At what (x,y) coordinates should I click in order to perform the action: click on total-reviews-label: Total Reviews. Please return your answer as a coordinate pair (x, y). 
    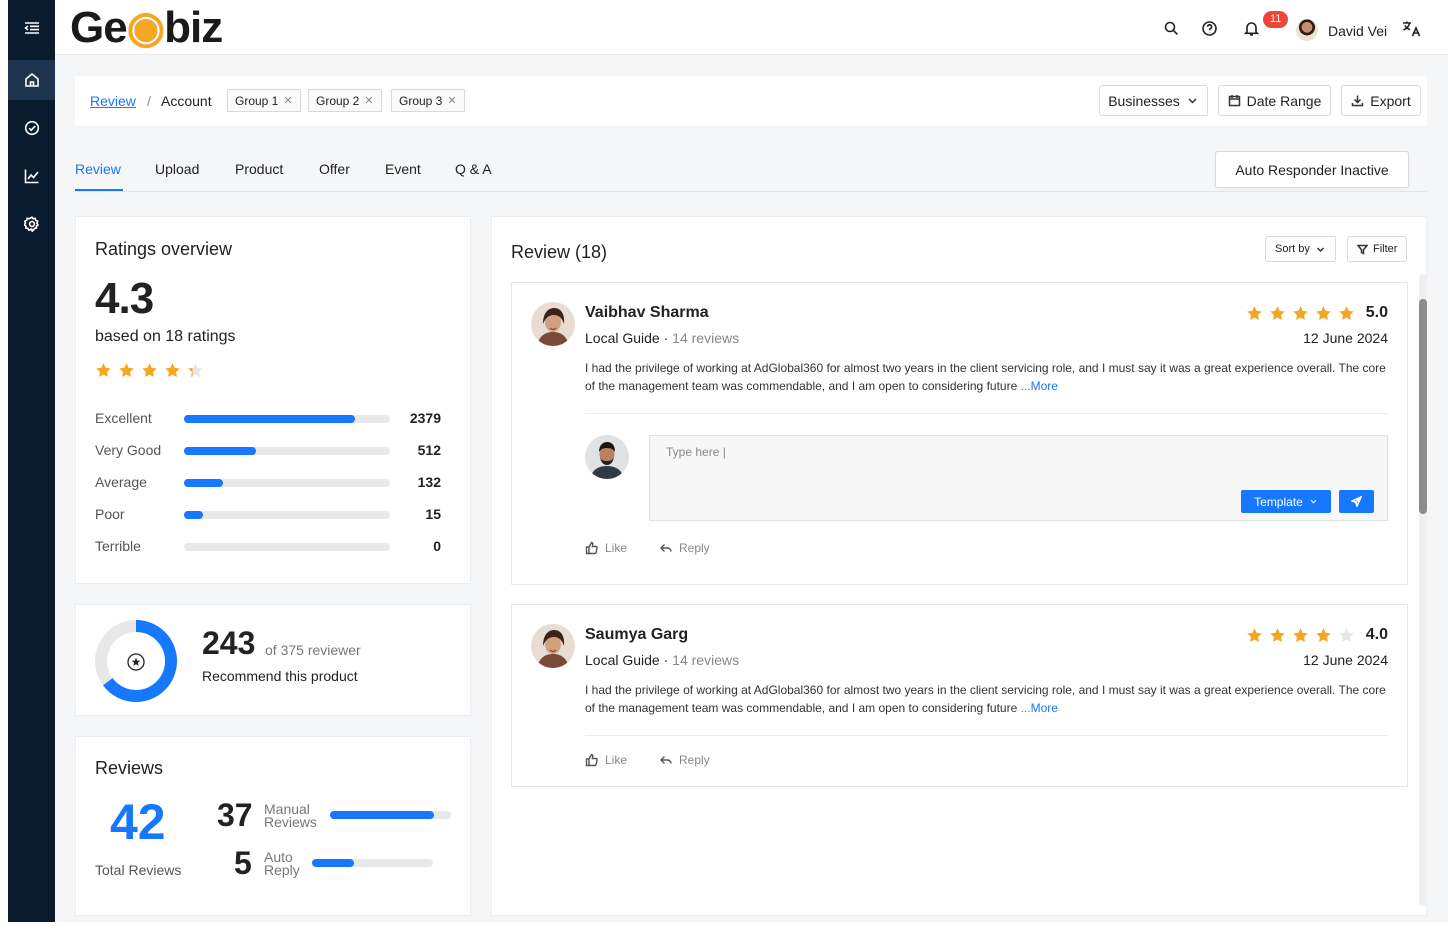
    Looking at the image, I should click on (138, 870).